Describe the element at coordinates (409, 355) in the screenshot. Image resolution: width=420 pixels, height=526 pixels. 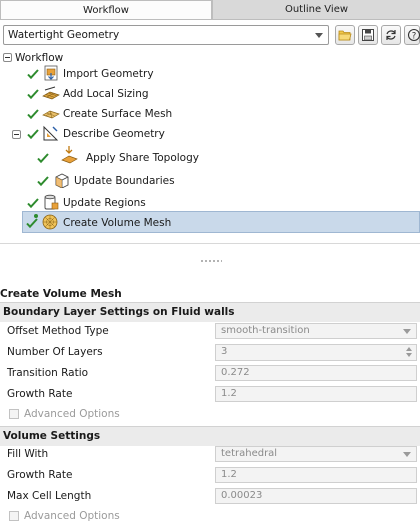
I see `spin-down-icon` at that location.